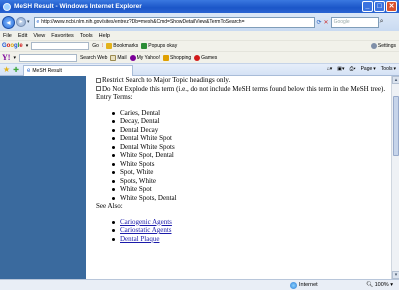 The width and height of the screenshot is (399, 290). I want to click on list-item: Dental Plaque, so click(251, 239).